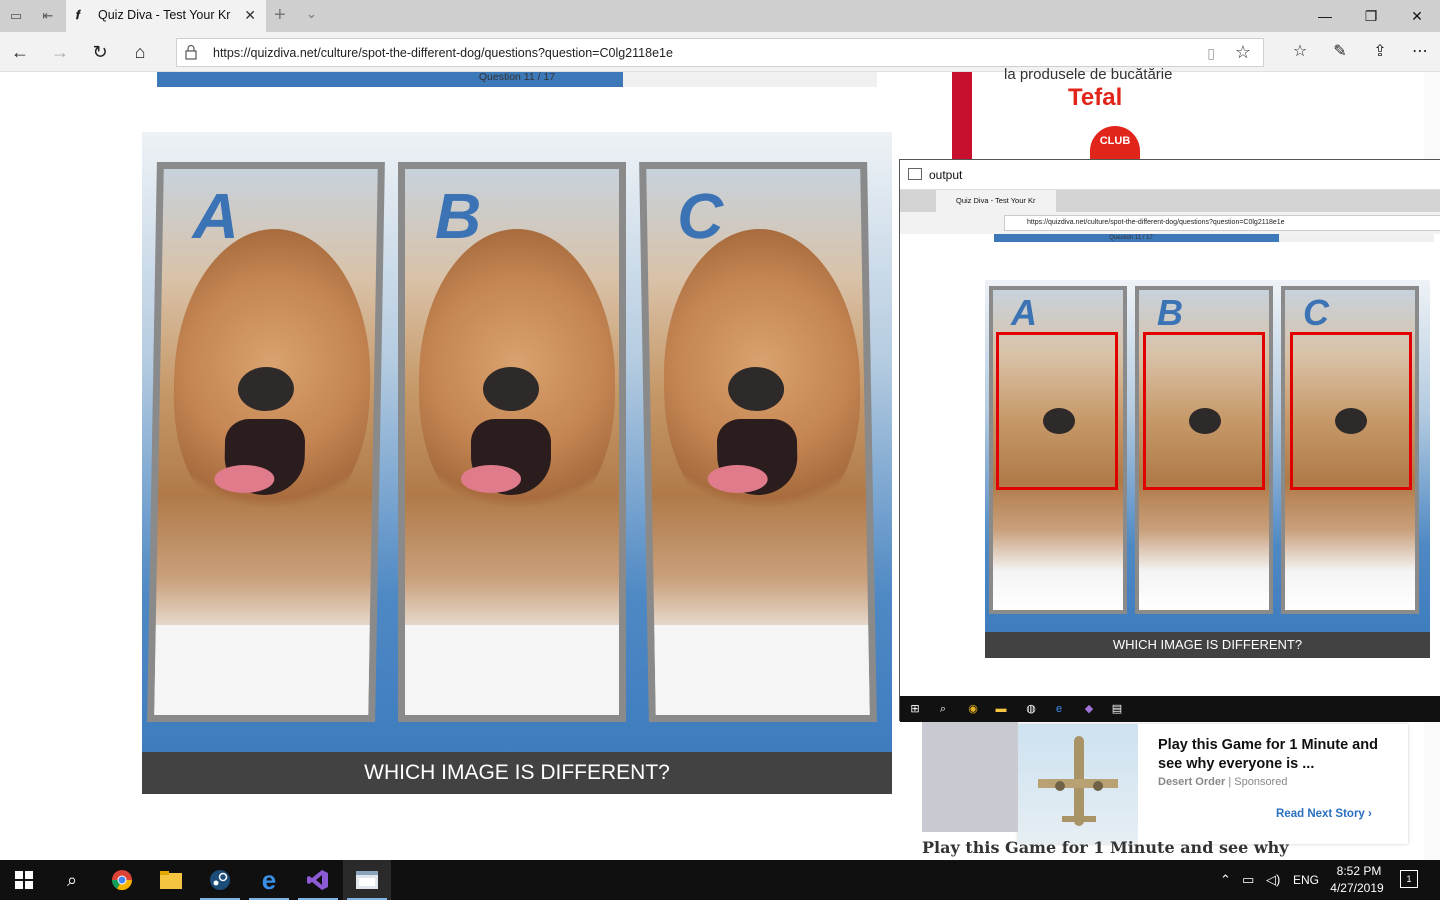 Image resolution: width=1440 pixels, height=905 pixels. I want to click on tab-quiz-diva: 𝒇 Quiz Diva - Test Your Kr ✕, so click(166, 16).